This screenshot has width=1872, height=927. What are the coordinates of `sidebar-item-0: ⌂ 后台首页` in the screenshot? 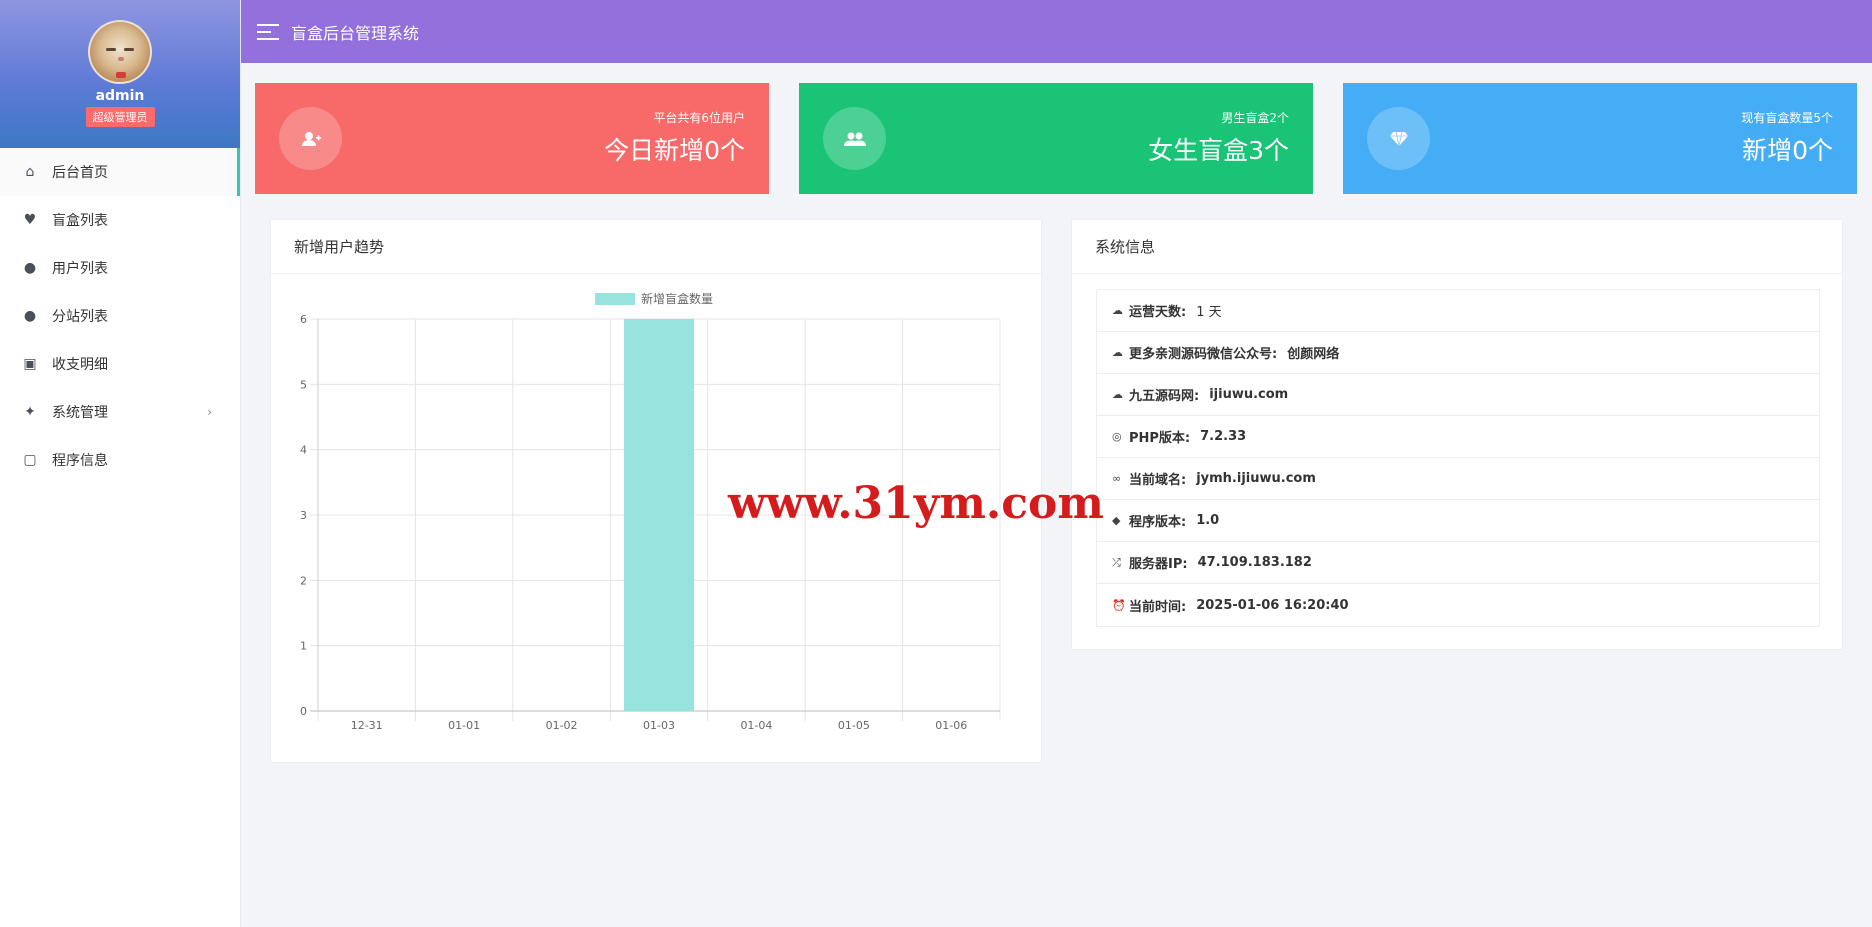 It's located at (120, 172).